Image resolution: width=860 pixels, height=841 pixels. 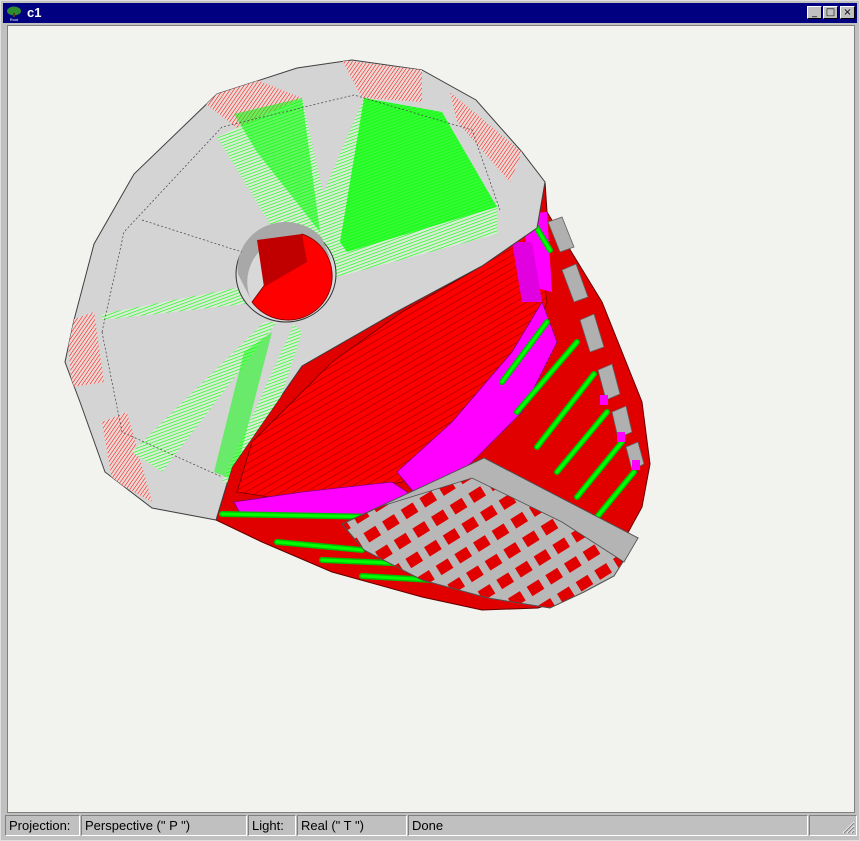 I want to click on projection-value: Perspective (" P "), so click(x=164, y=825).